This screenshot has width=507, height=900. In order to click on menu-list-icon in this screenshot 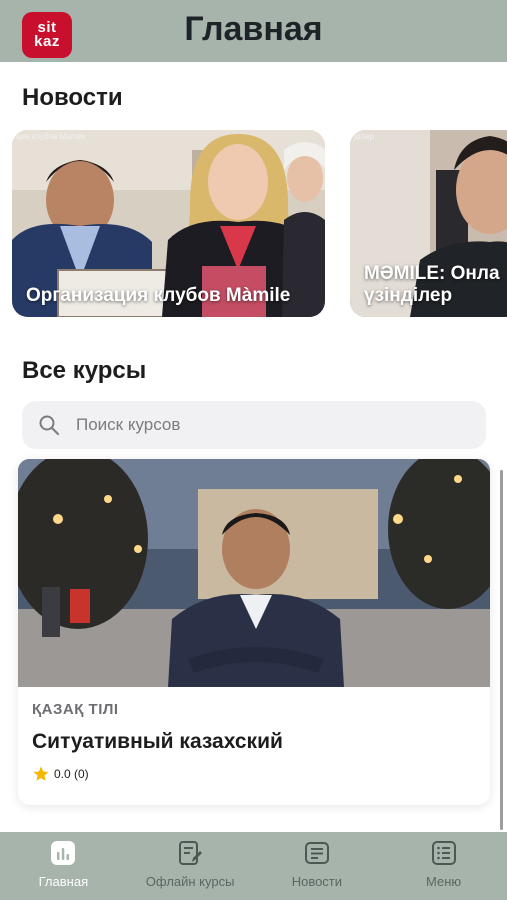, I will do `click(443, 853)`.